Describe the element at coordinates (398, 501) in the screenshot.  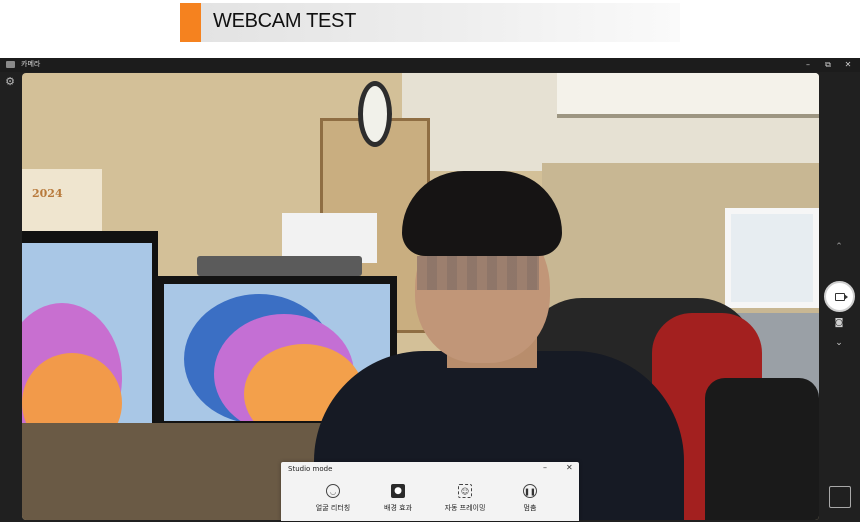
I see `effect-background-button: ● 배경 효과` at that location.